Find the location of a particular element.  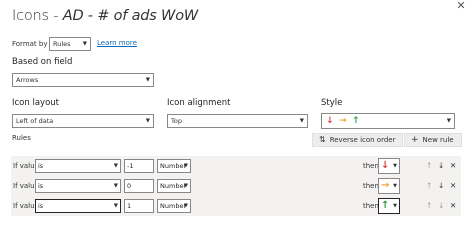

based-on-field-value: Arrows is located at coordinates (27, 80).